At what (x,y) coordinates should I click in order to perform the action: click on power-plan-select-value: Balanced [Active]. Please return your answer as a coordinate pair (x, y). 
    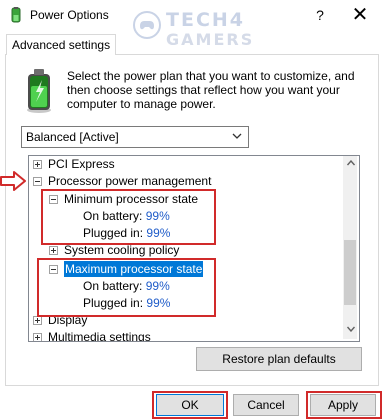
    Looking at the image, I should click on (72, 137).